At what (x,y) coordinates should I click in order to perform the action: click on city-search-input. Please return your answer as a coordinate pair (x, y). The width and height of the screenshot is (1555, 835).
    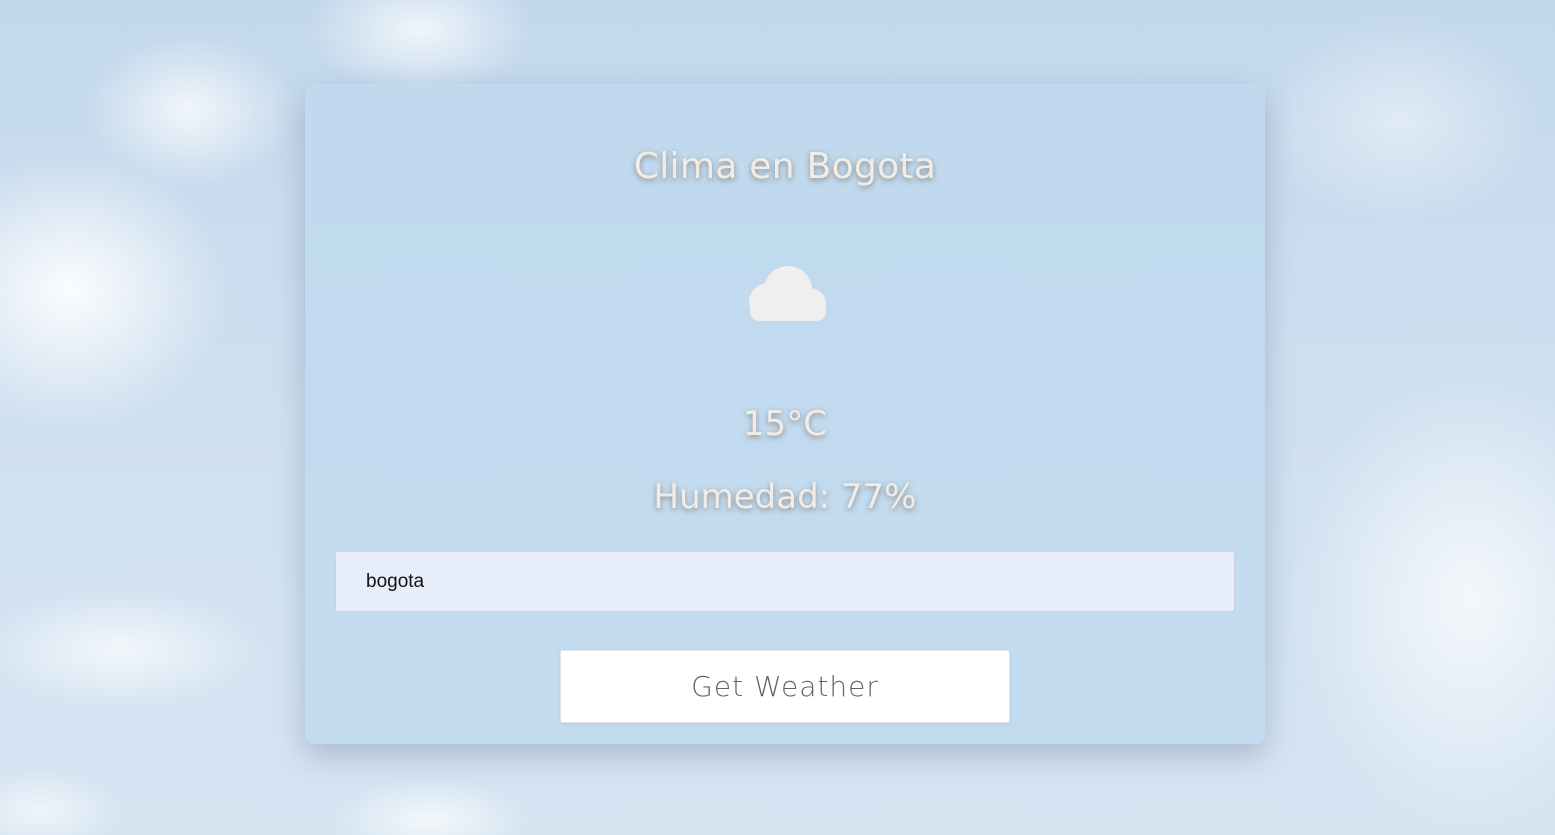
    Looking at the image, I should click on (785, 581).